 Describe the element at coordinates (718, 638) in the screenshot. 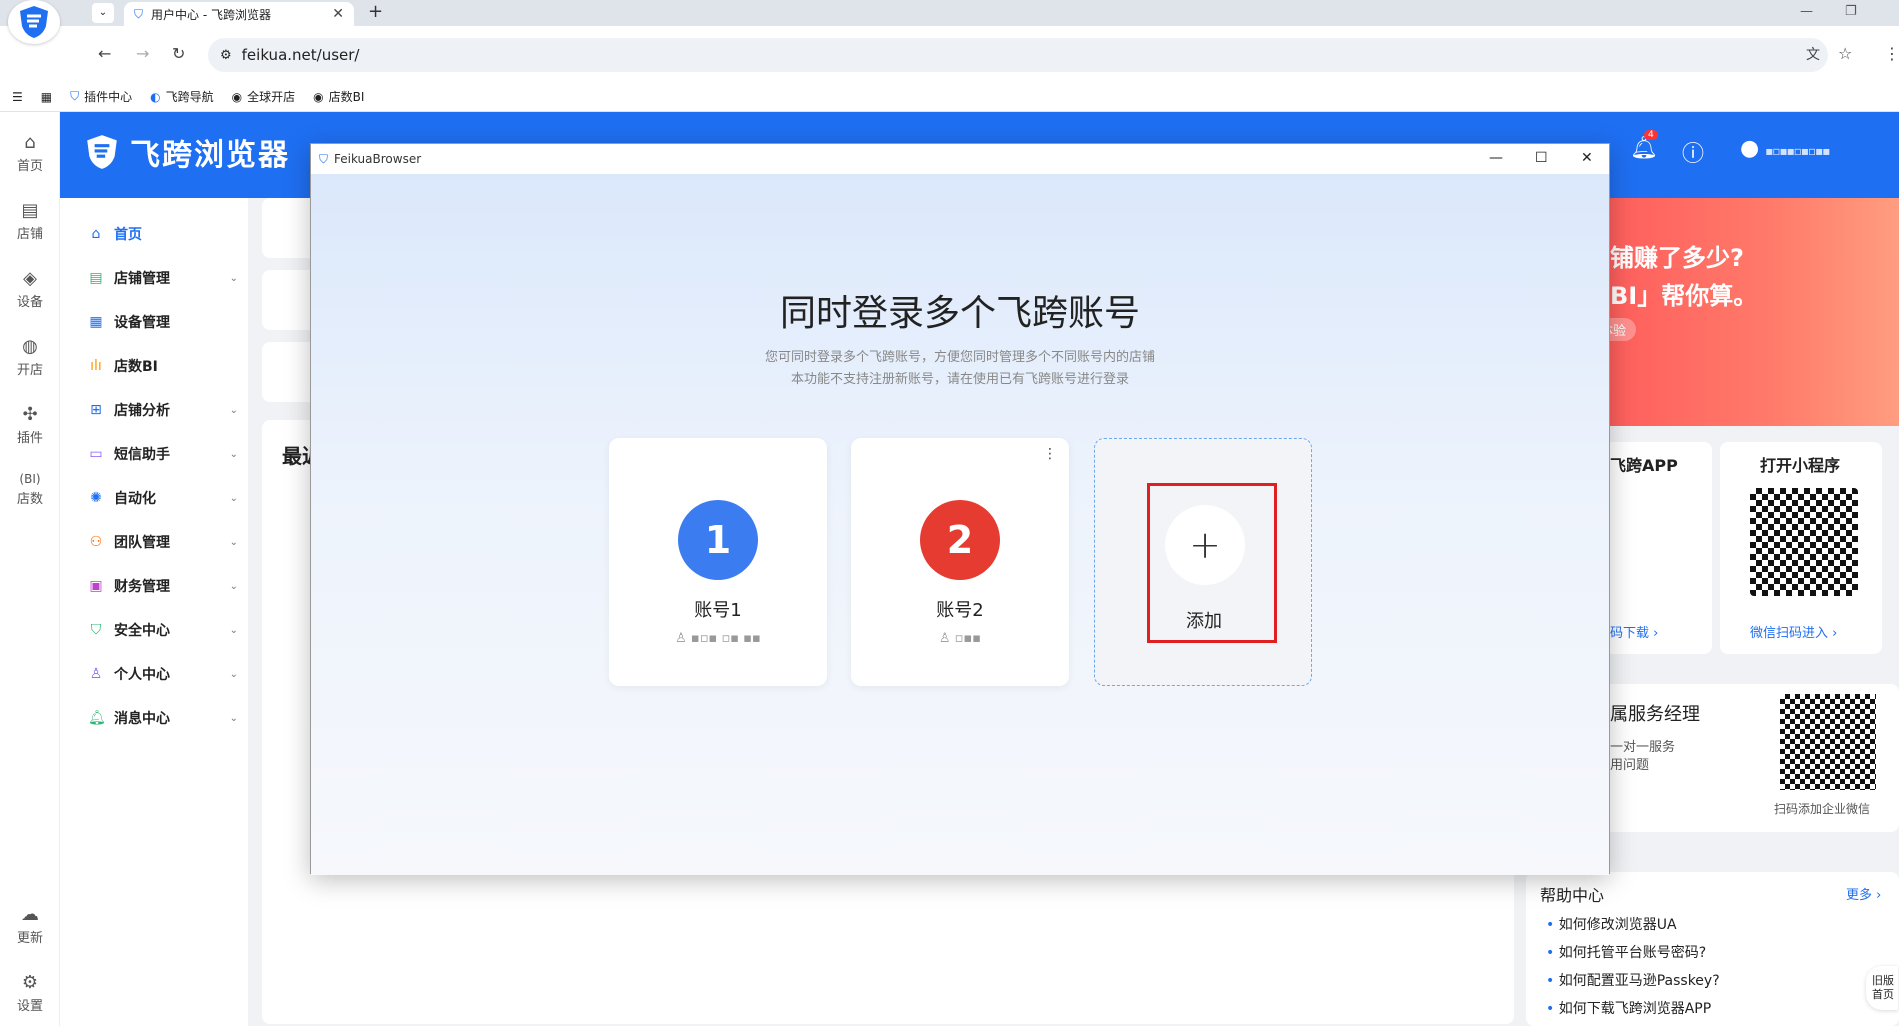

I see `account-masked-id: ♙ ▪▫▪ ▫▪ ▪▪` at that location.